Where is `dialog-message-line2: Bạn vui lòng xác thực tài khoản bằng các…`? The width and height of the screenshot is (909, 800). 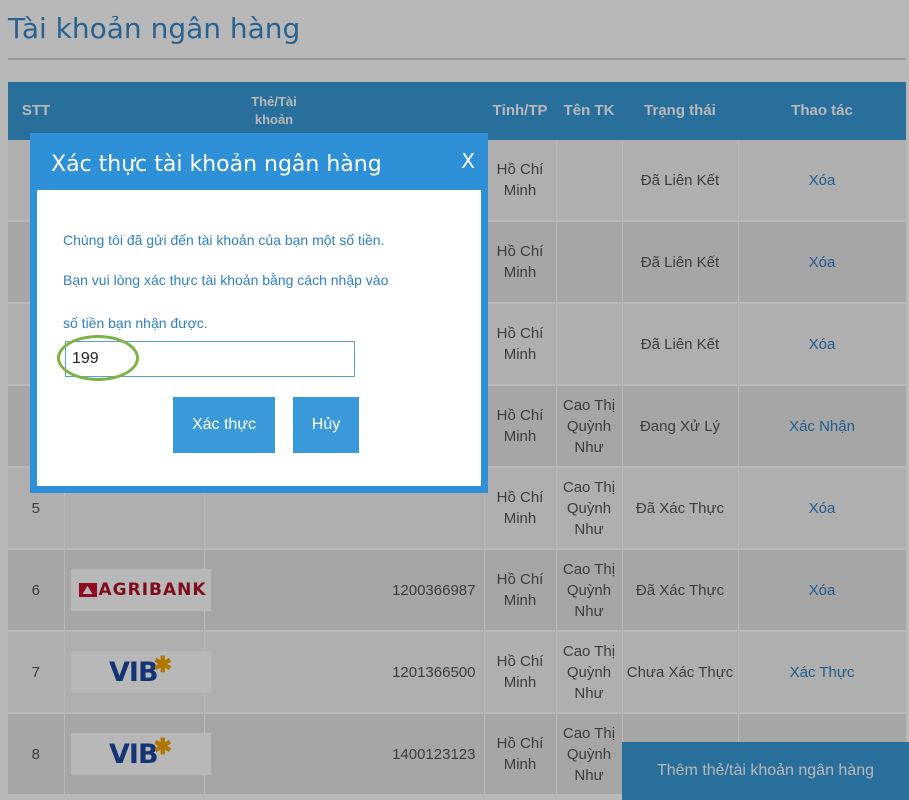 dialog-message-line2: Bạn vui lòng xác thực tài khoản bằng các… is located at coordinates (226, 280).